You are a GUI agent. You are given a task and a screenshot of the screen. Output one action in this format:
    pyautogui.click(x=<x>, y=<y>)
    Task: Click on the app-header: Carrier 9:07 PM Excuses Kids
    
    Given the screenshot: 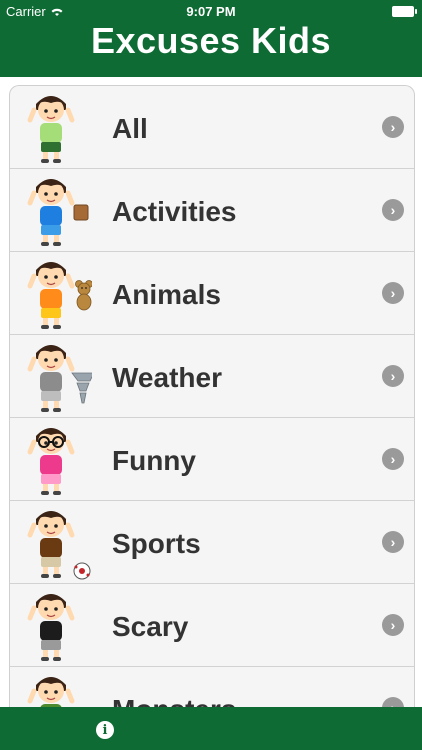 What is the action you would take?
    pyautogui.click(x=211, y=38)
    